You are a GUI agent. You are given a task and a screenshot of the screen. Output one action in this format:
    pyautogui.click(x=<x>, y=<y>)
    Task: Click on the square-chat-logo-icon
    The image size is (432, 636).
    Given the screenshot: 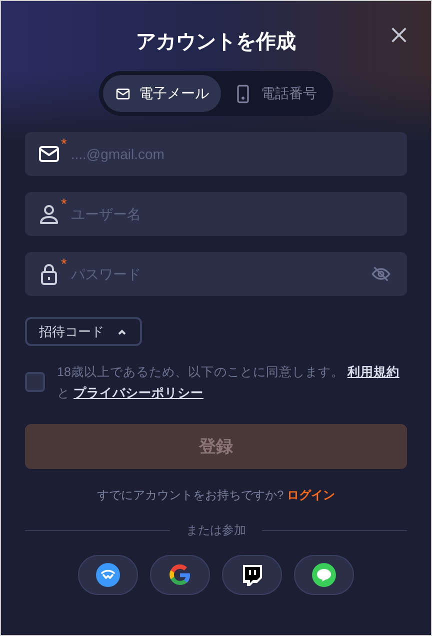 What is the action you would take?
    pyautogui.click(x=252, y=575)
    